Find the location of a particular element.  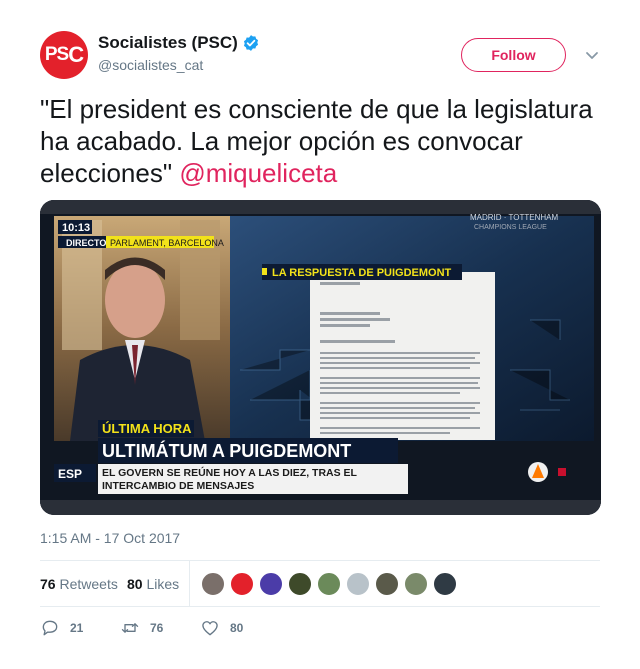

author-handle: @socialistes_cat is located at coordinates (179, 65).